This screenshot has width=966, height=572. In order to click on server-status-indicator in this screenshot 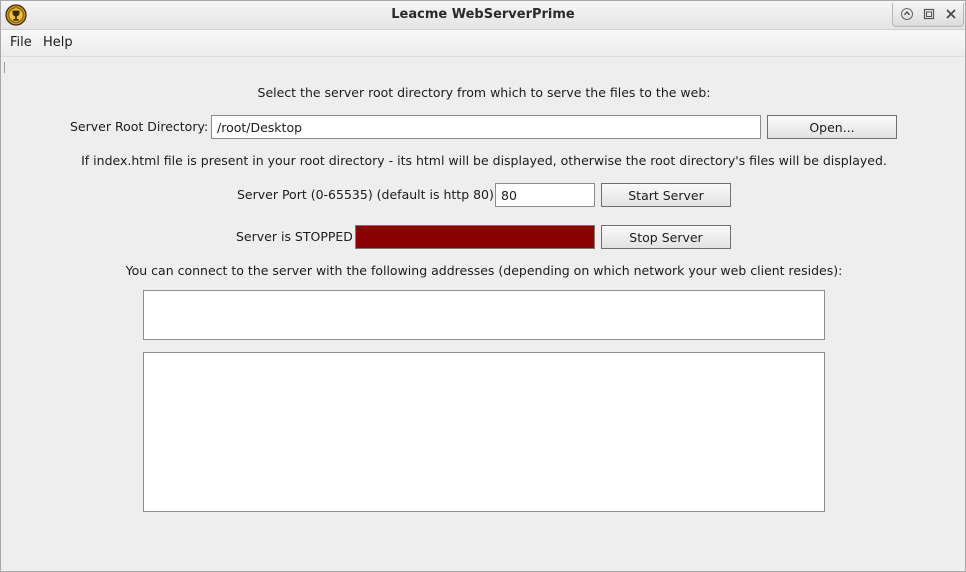, I will do `click(475, 237)`.